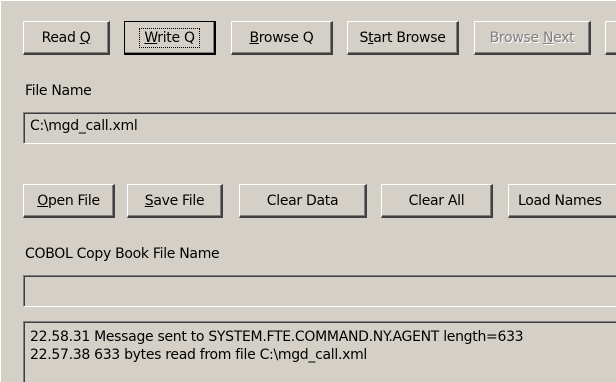 This screenshot has height=382, width=616. I want to click on open-file-button: Open File, so click(69, 201).